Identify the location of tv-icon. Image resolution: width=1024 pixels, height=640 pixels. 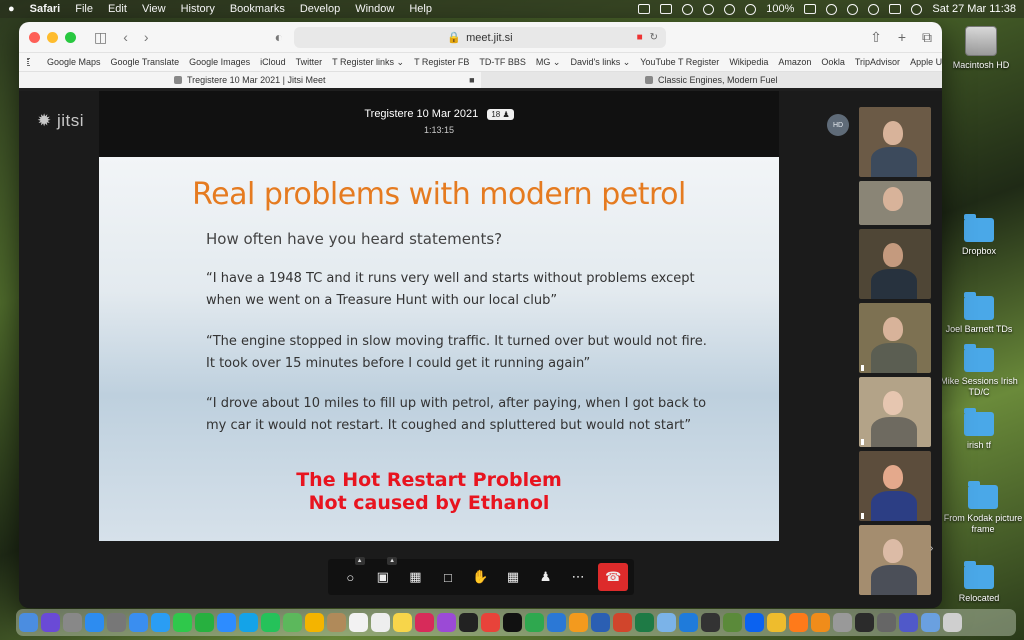
(468, 622).